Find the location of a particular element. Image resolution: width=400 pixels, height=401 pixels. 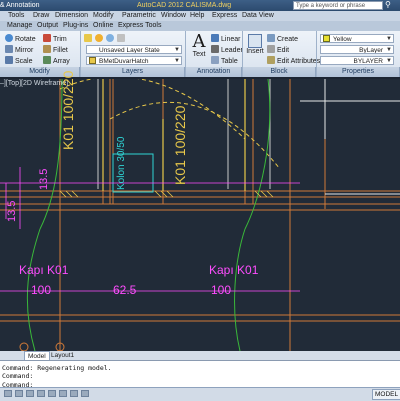

scale-tool: Scale is located at coordinates (19, 61).